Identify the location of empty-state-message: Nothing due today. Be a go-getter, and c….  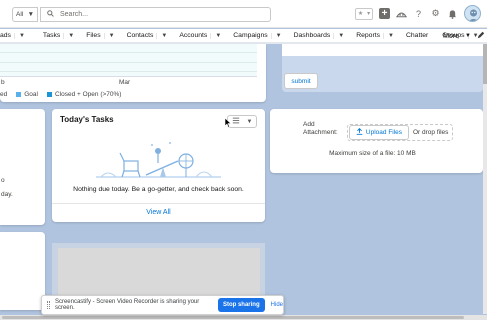
(158, 189).